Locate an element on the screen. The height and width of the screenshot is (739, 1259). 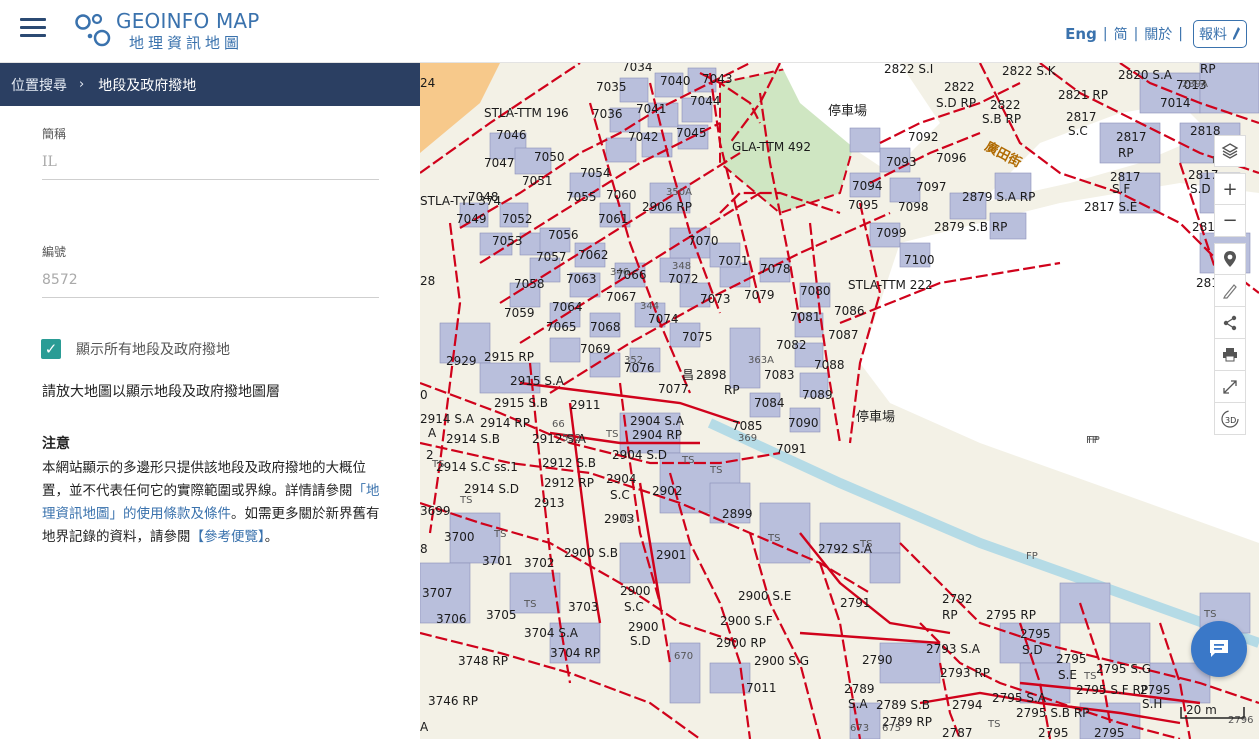
lang-english-link: Eng is located at coordinates (1081, 34).